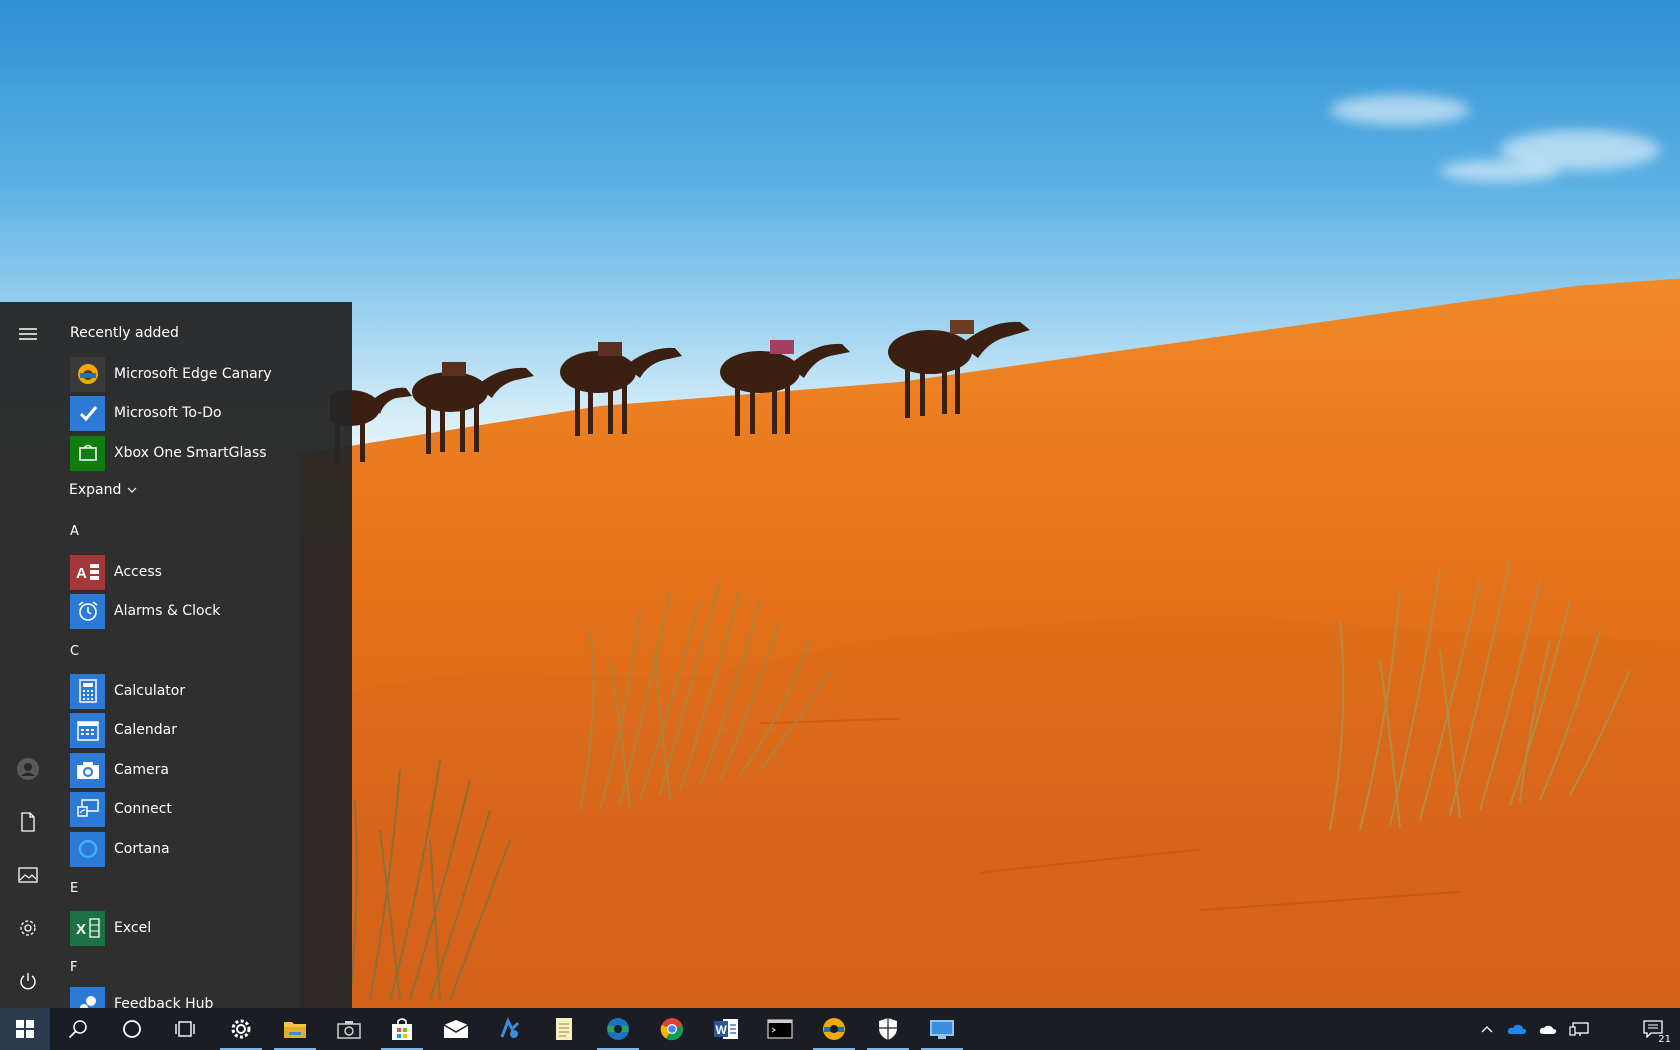 This screenshot has height=1050, width=1680. What do you see at coordinates (722, 1030) in the screenshot?
I see `svg-text: W` at bounding box center [722, 1030].